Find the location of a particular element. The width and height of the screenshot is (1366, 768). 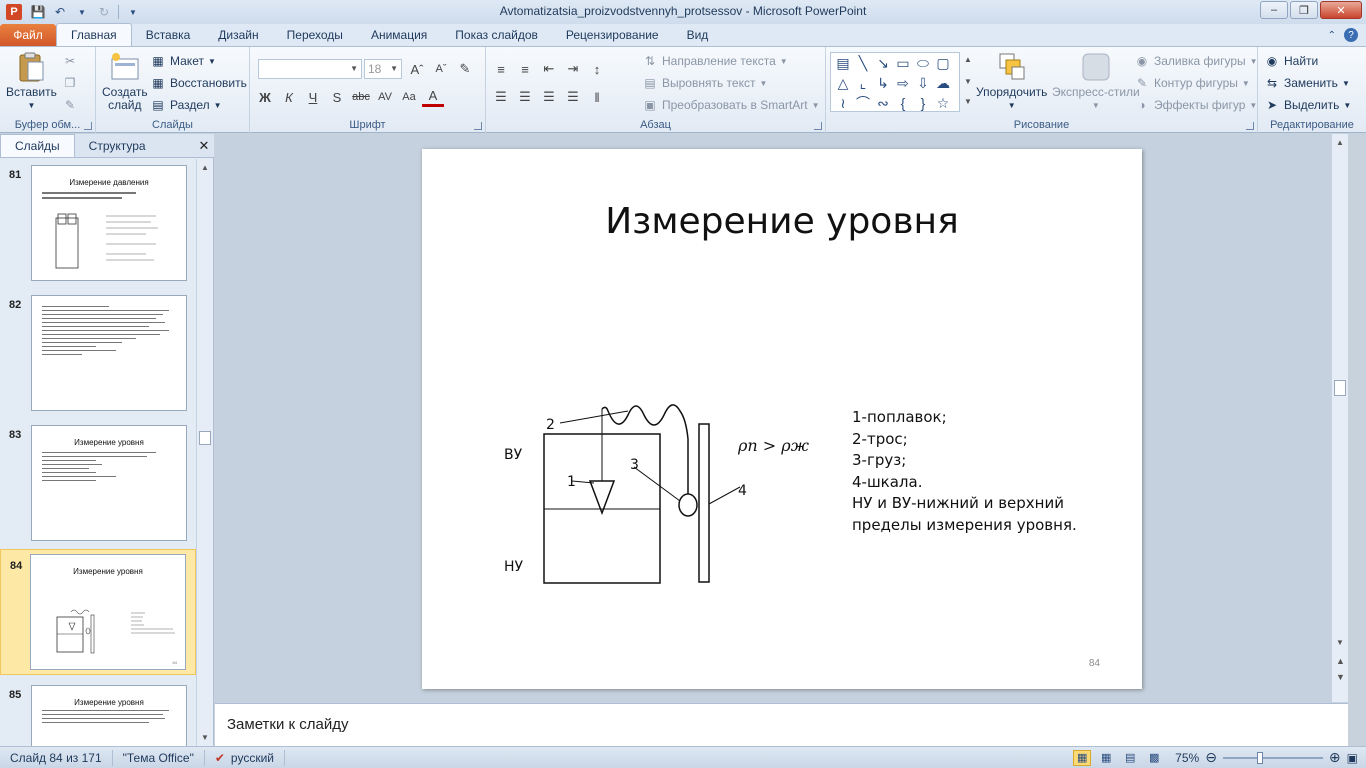

redo-icon: ↻ is located at coordinates (104, 12).